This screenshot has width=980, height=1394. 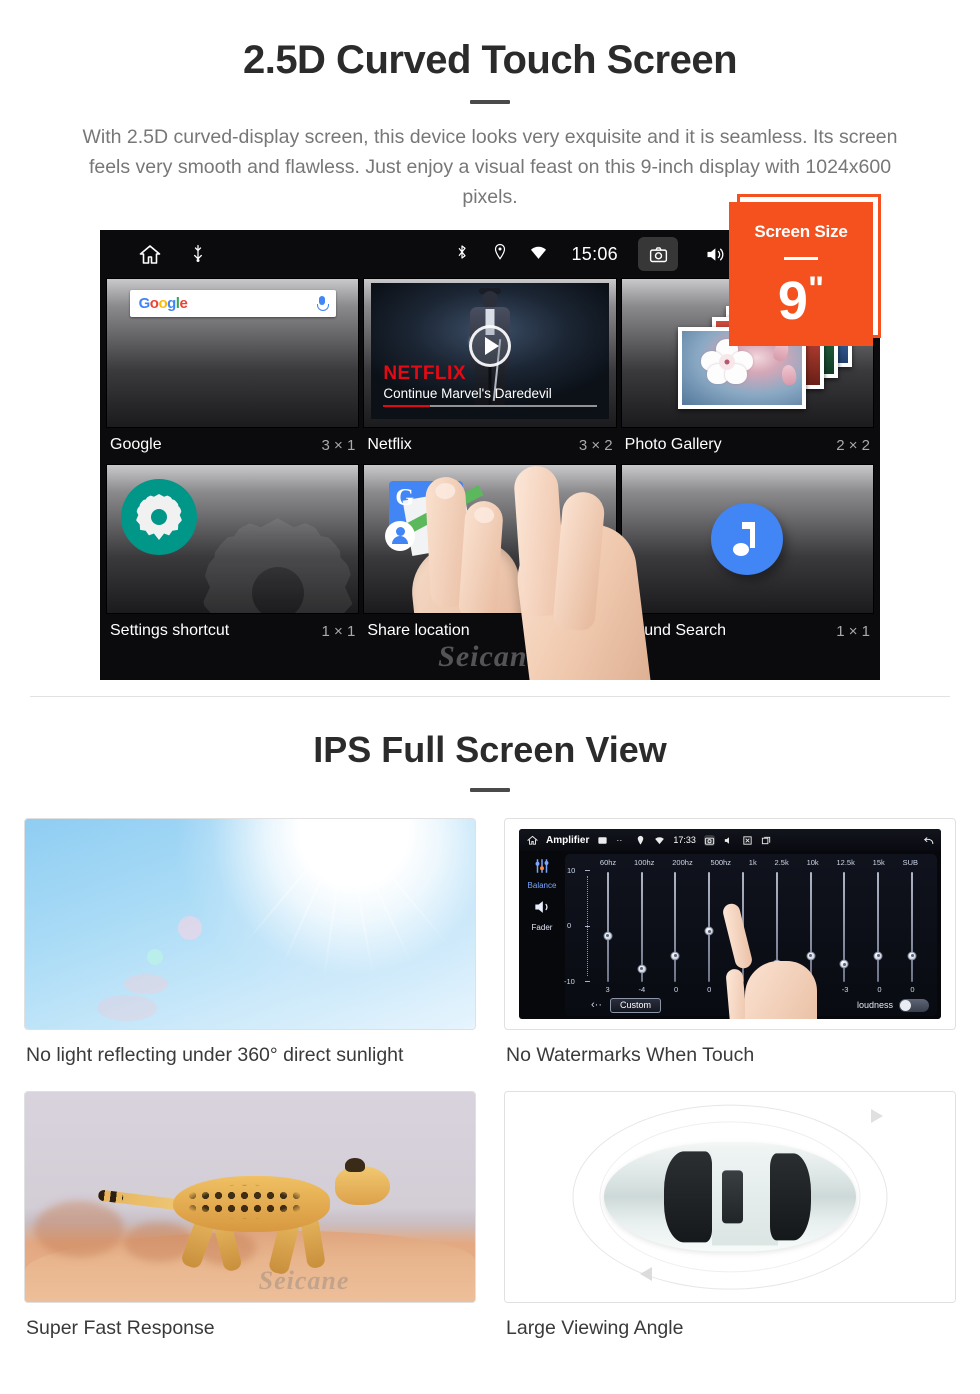 What do you see at coordinates (542, 909) in the screenshot?
I see `fader-icon` at bounding box center [542, 909].